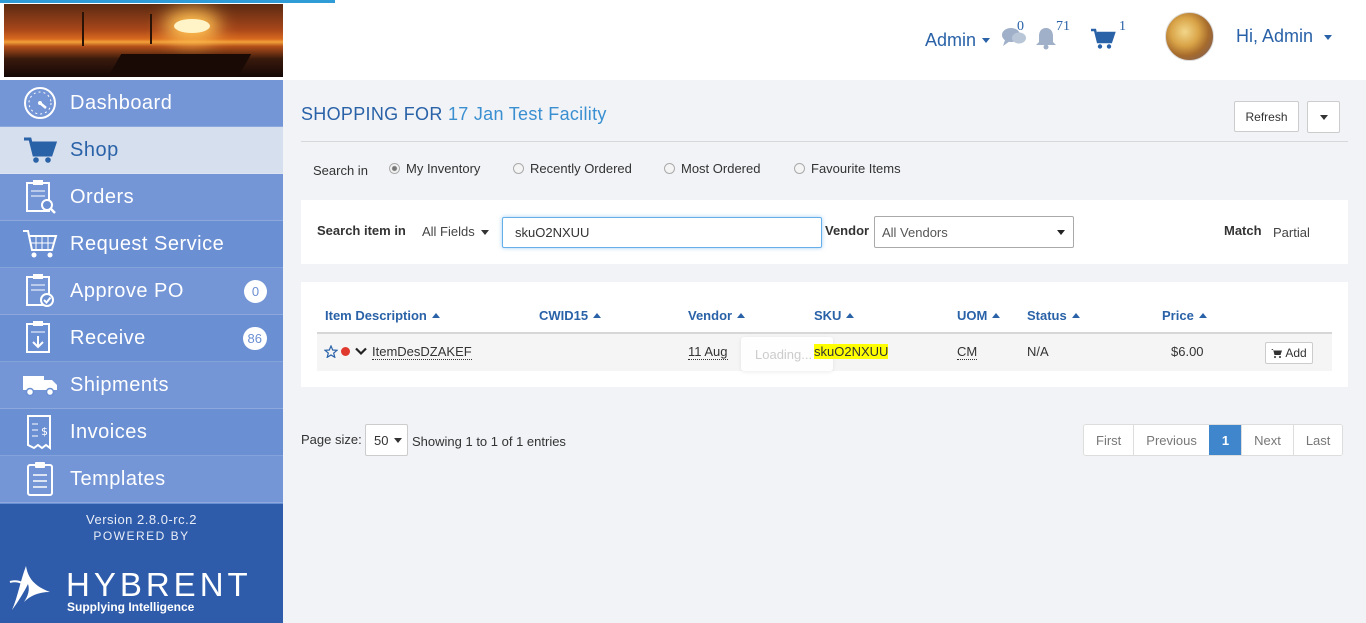 Image resolution: width=1366 pixels, height=623 pixels. I want to click on top-bar: Admin 0 71 1 Hi, Admin, so click(683, 40).